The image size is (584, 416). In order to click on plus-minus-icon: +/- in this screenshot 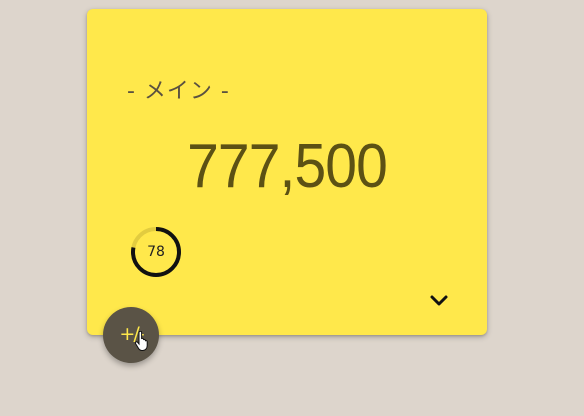, I will do `click(131, 334)`.